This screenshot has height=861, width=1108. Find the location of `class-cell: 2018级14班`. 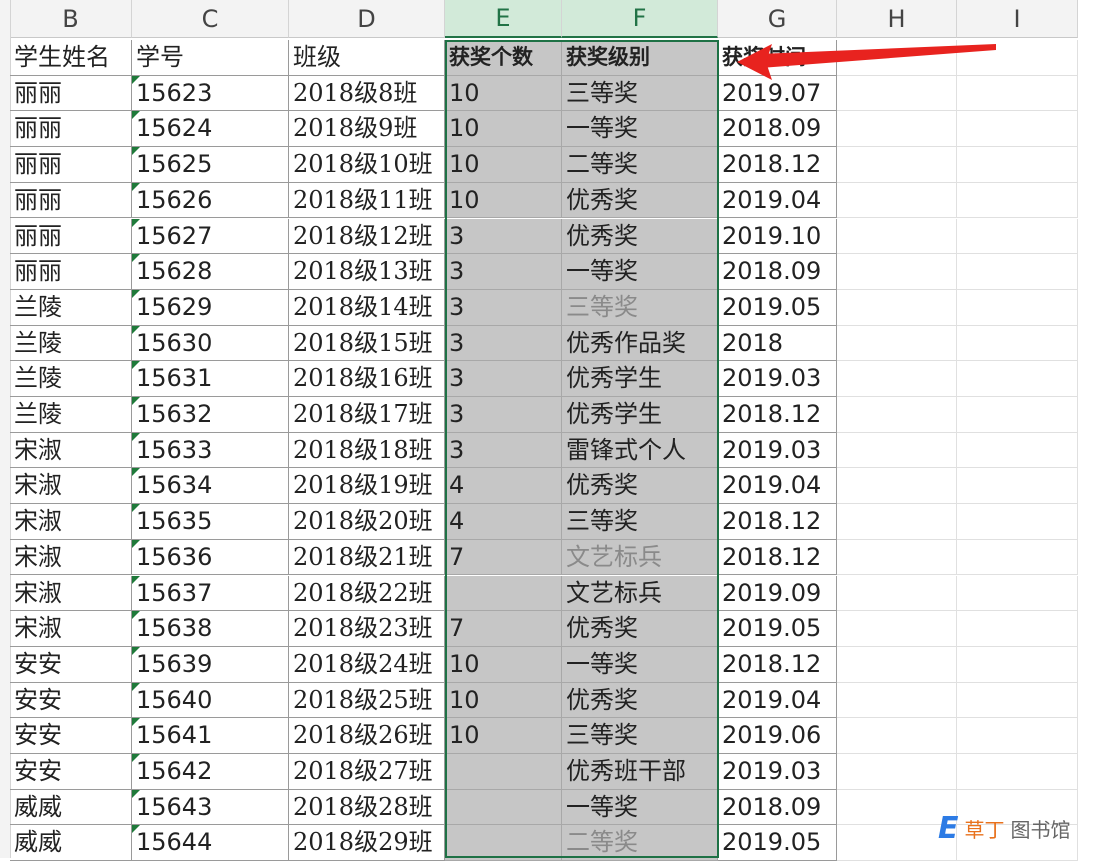

class-cell: 2018级14班 is located at coordinates (367, 307).